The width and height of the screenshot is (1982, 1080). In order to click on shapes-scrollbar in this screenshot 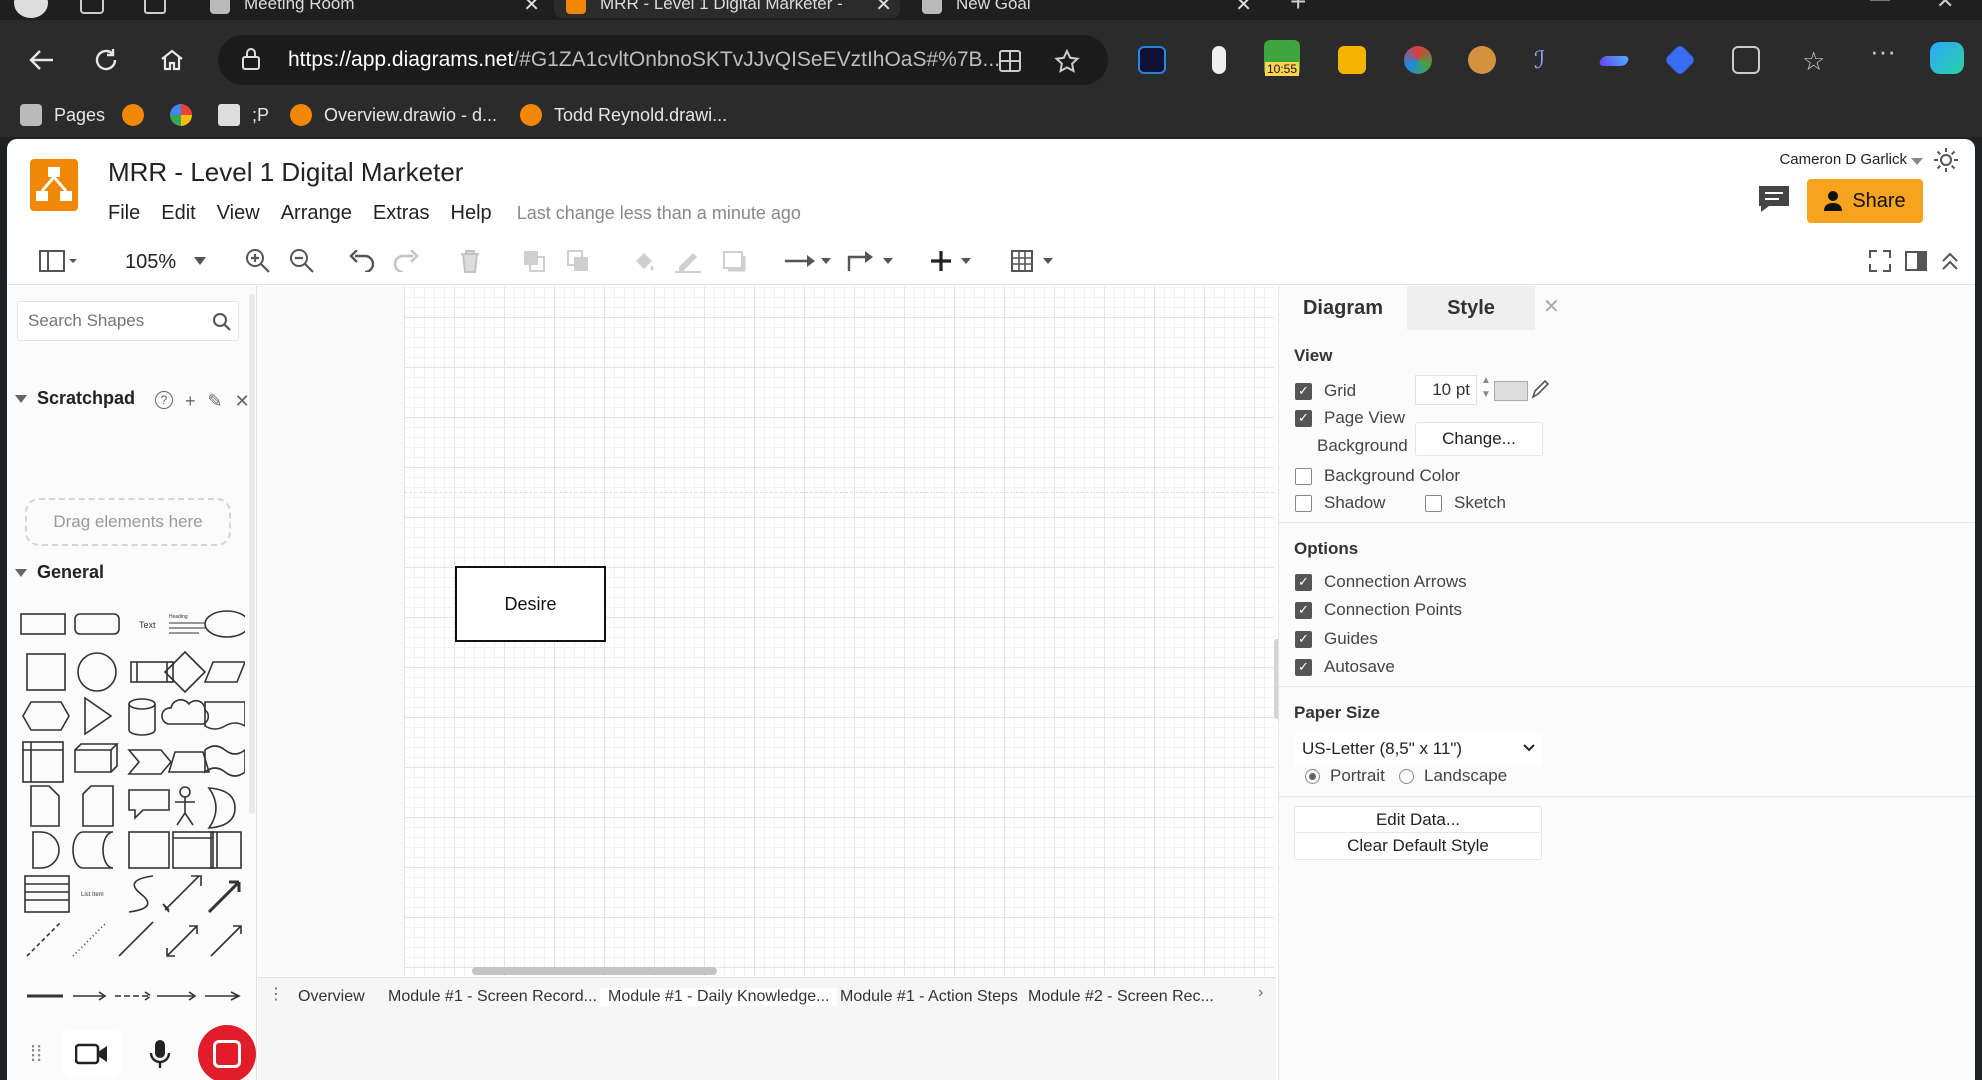, I will do `click(252, 554)`.